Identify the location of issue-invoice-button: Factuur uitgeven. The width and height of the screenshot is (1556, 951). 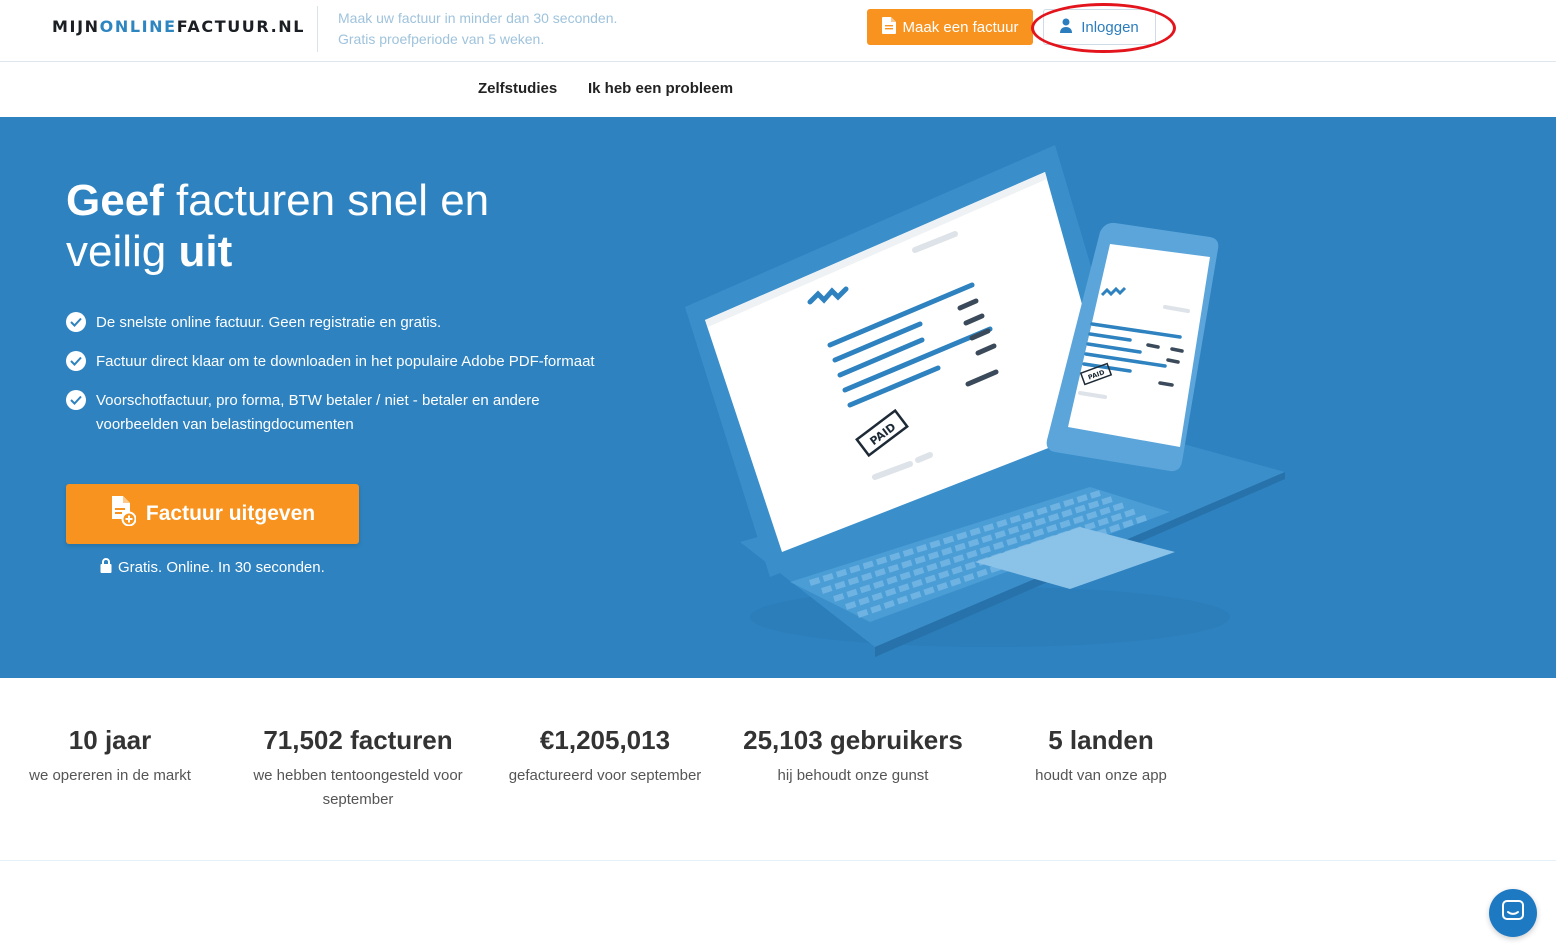
(212, 514).